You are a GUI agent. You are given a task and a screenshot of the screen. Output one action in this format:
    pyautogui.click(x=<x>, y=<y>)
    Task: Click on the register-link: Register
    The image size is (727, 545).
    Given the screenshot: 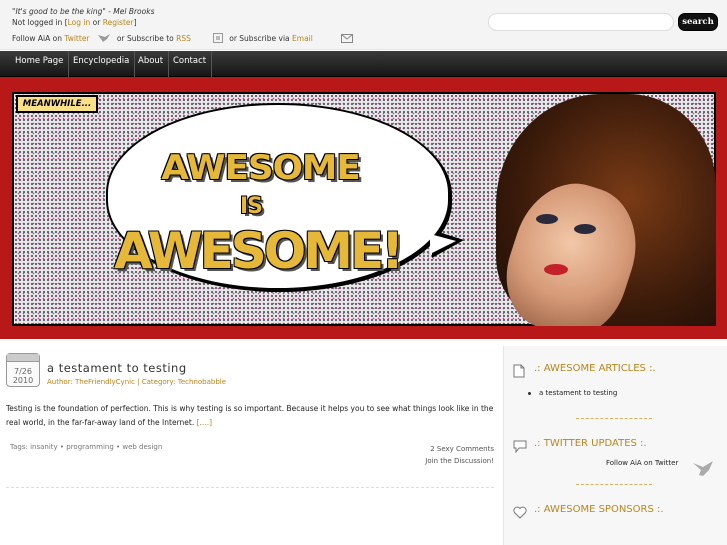 What is the action you would take?
    pyautogui.click(x=118, y=22)
    